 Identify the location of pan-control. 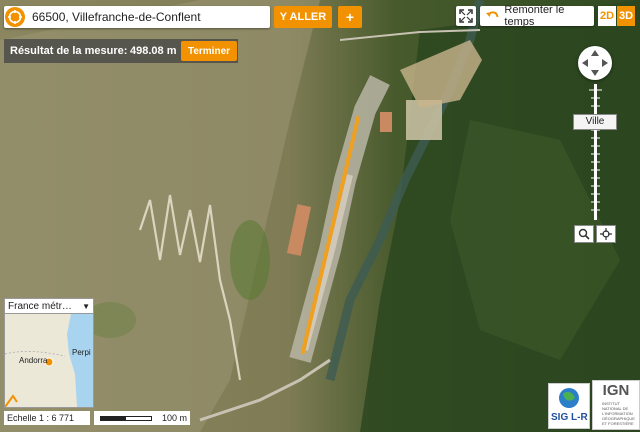
(595, 63).